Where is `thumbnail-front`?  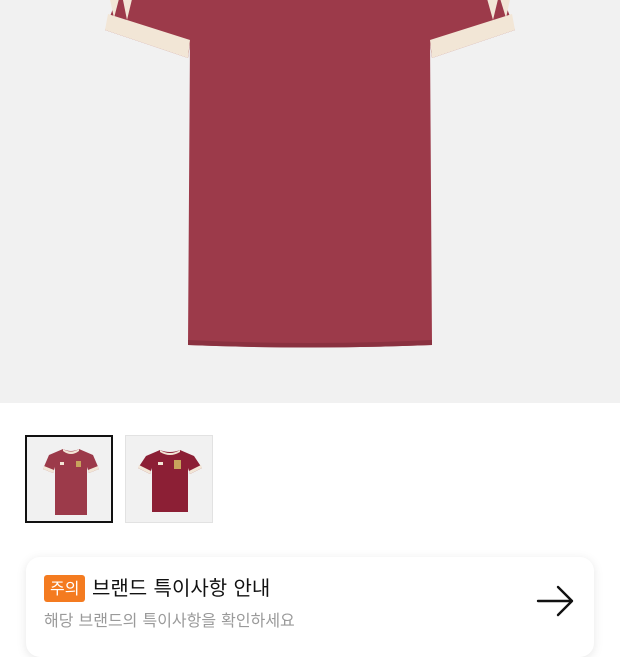
thumbnail-front is located at coordinates (69, 479).